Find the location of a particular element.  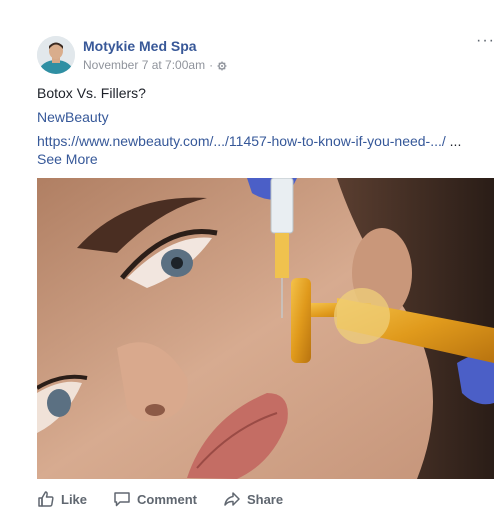

like-button: Like is located at coordinates (62, 499).